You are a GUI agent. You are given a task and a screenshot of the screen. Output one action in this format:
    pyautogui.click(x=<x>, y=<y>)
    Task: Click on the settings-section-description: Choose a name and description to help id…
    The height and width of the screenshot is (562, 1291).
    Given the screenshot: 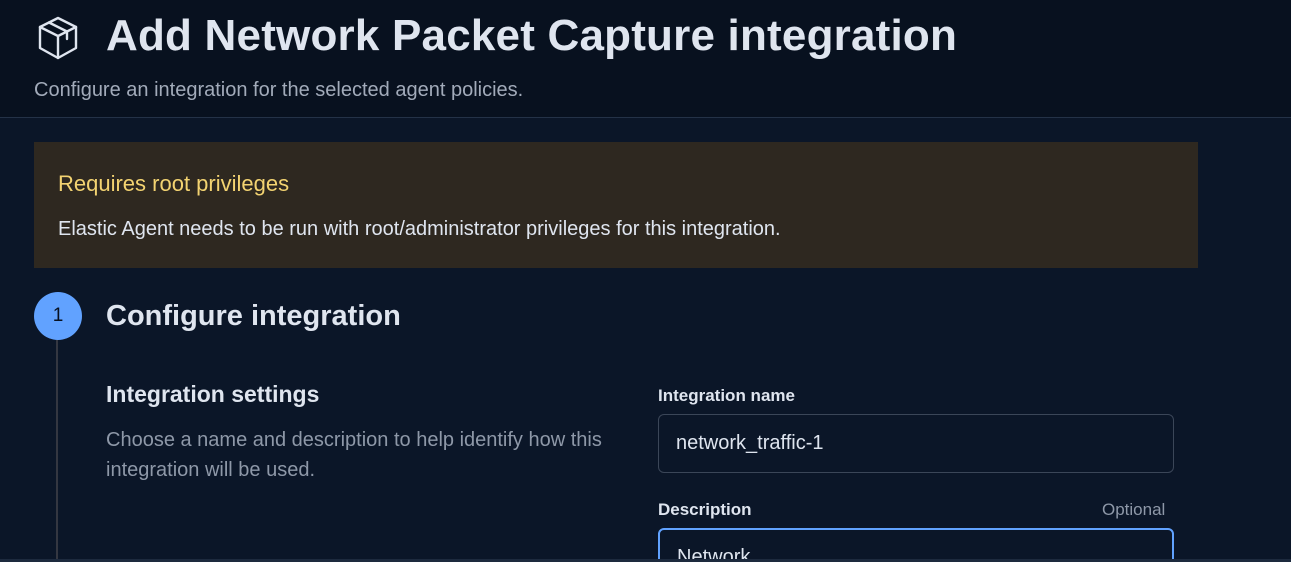 What is the action you would take?
    pyautogui.click(x=354, y=455)
    